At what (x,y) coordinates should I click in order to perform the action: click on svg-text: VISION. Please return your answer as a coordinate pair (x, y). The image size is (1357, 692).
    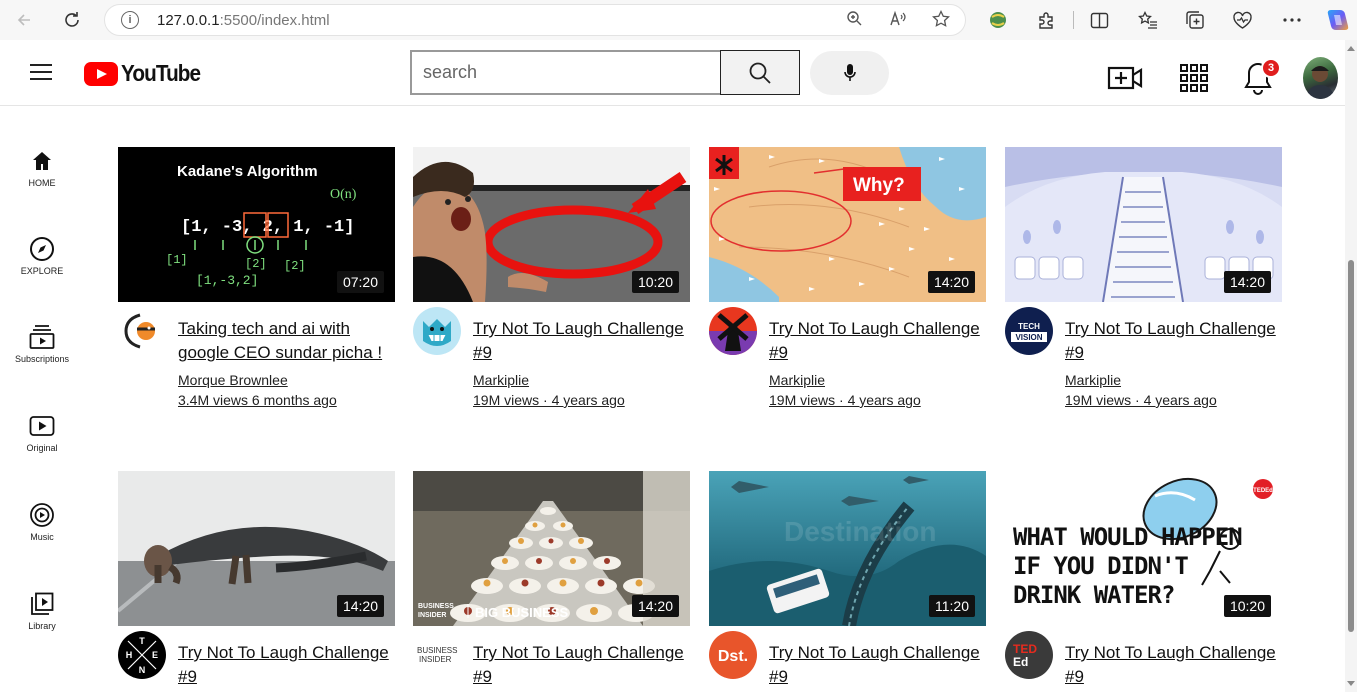
    Looking at the image, I should click on (1028, 337).